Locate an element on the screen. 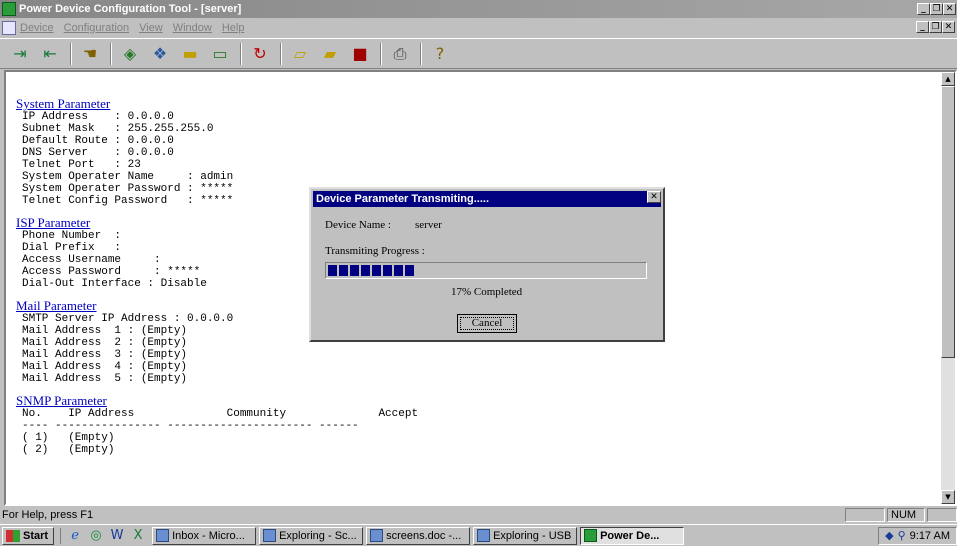 The image size is (957, 546). card-icon: ▬ is located at coordinates (190, 54).